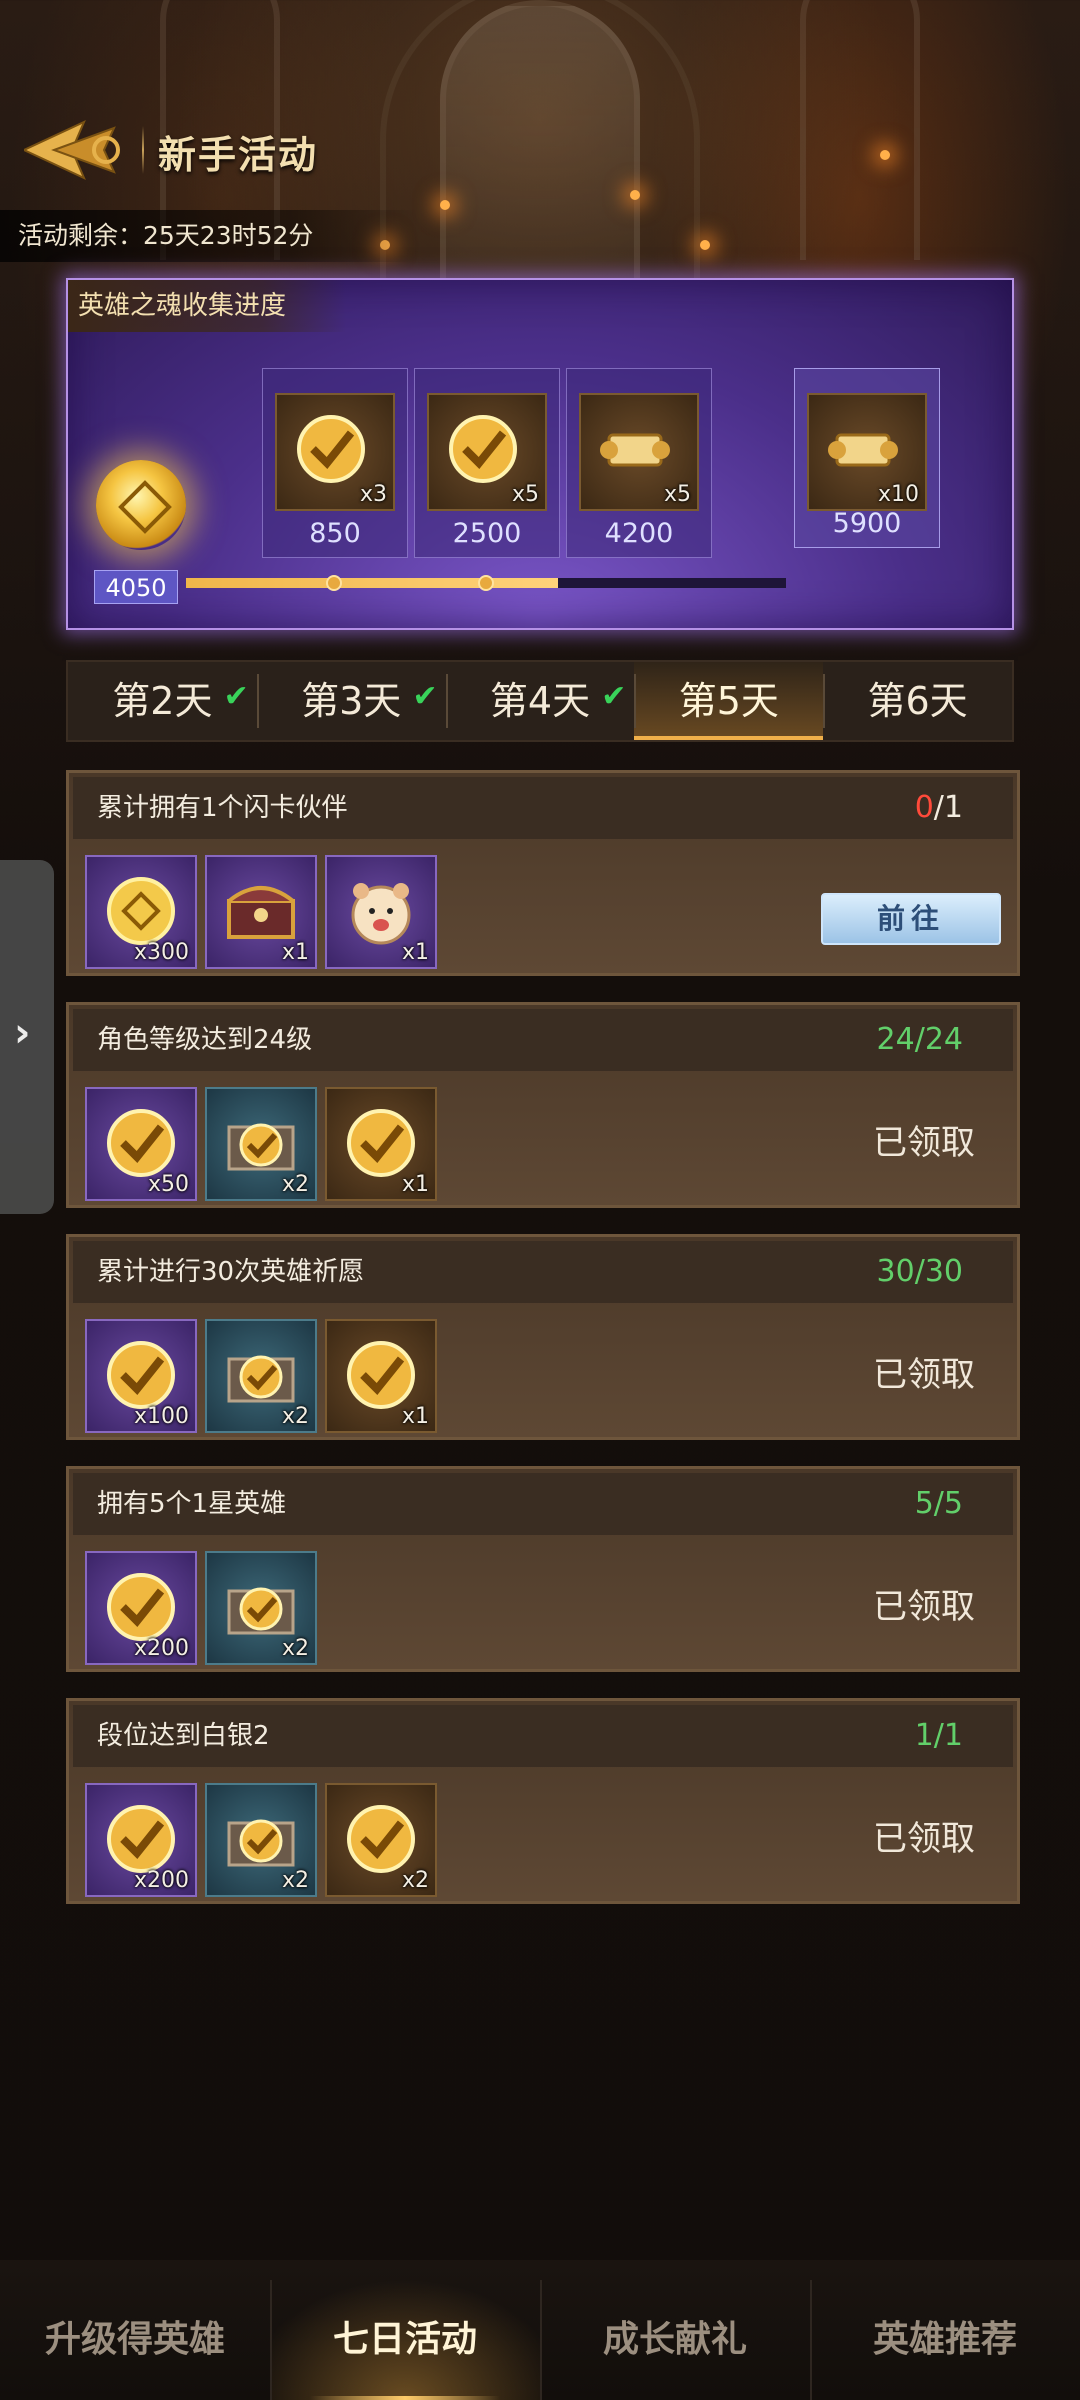  I want to click on task-progress: 1/1, so click(939, 1736).